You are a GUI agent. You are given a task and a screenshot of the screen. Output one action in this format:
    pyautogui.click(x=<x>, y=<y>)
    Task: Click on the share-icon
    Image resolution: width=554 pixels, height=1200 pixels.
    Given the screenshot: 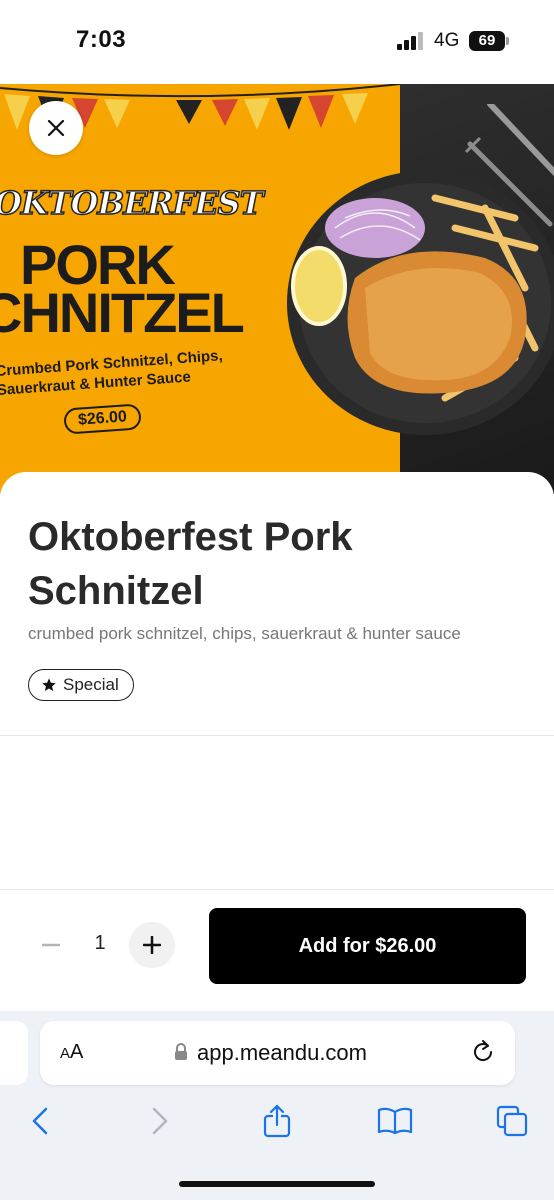 What is the action you would take?
    pyautogui.click(x=277, y=1121)
    